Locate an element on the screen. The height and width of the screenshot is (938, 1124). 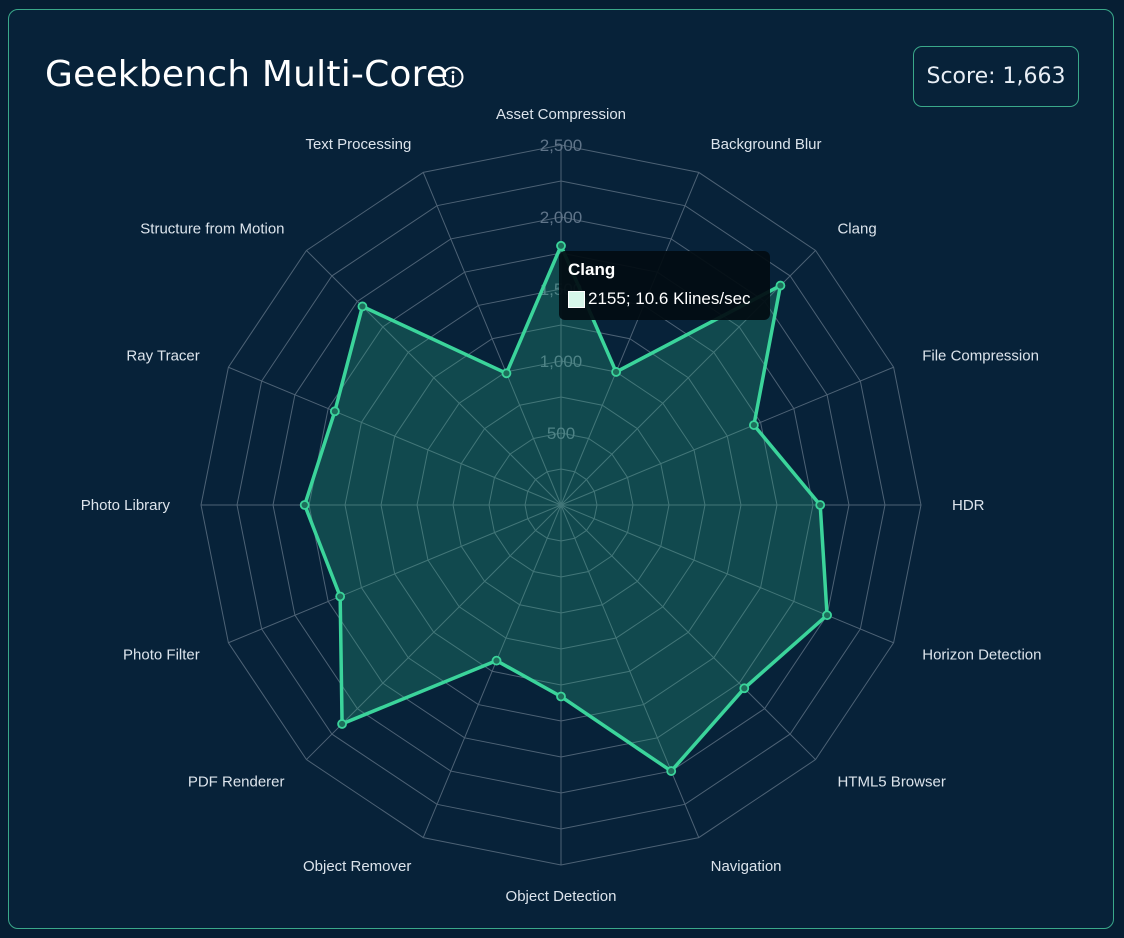
category-label: Background Blur is located at coordinates (766, 144).